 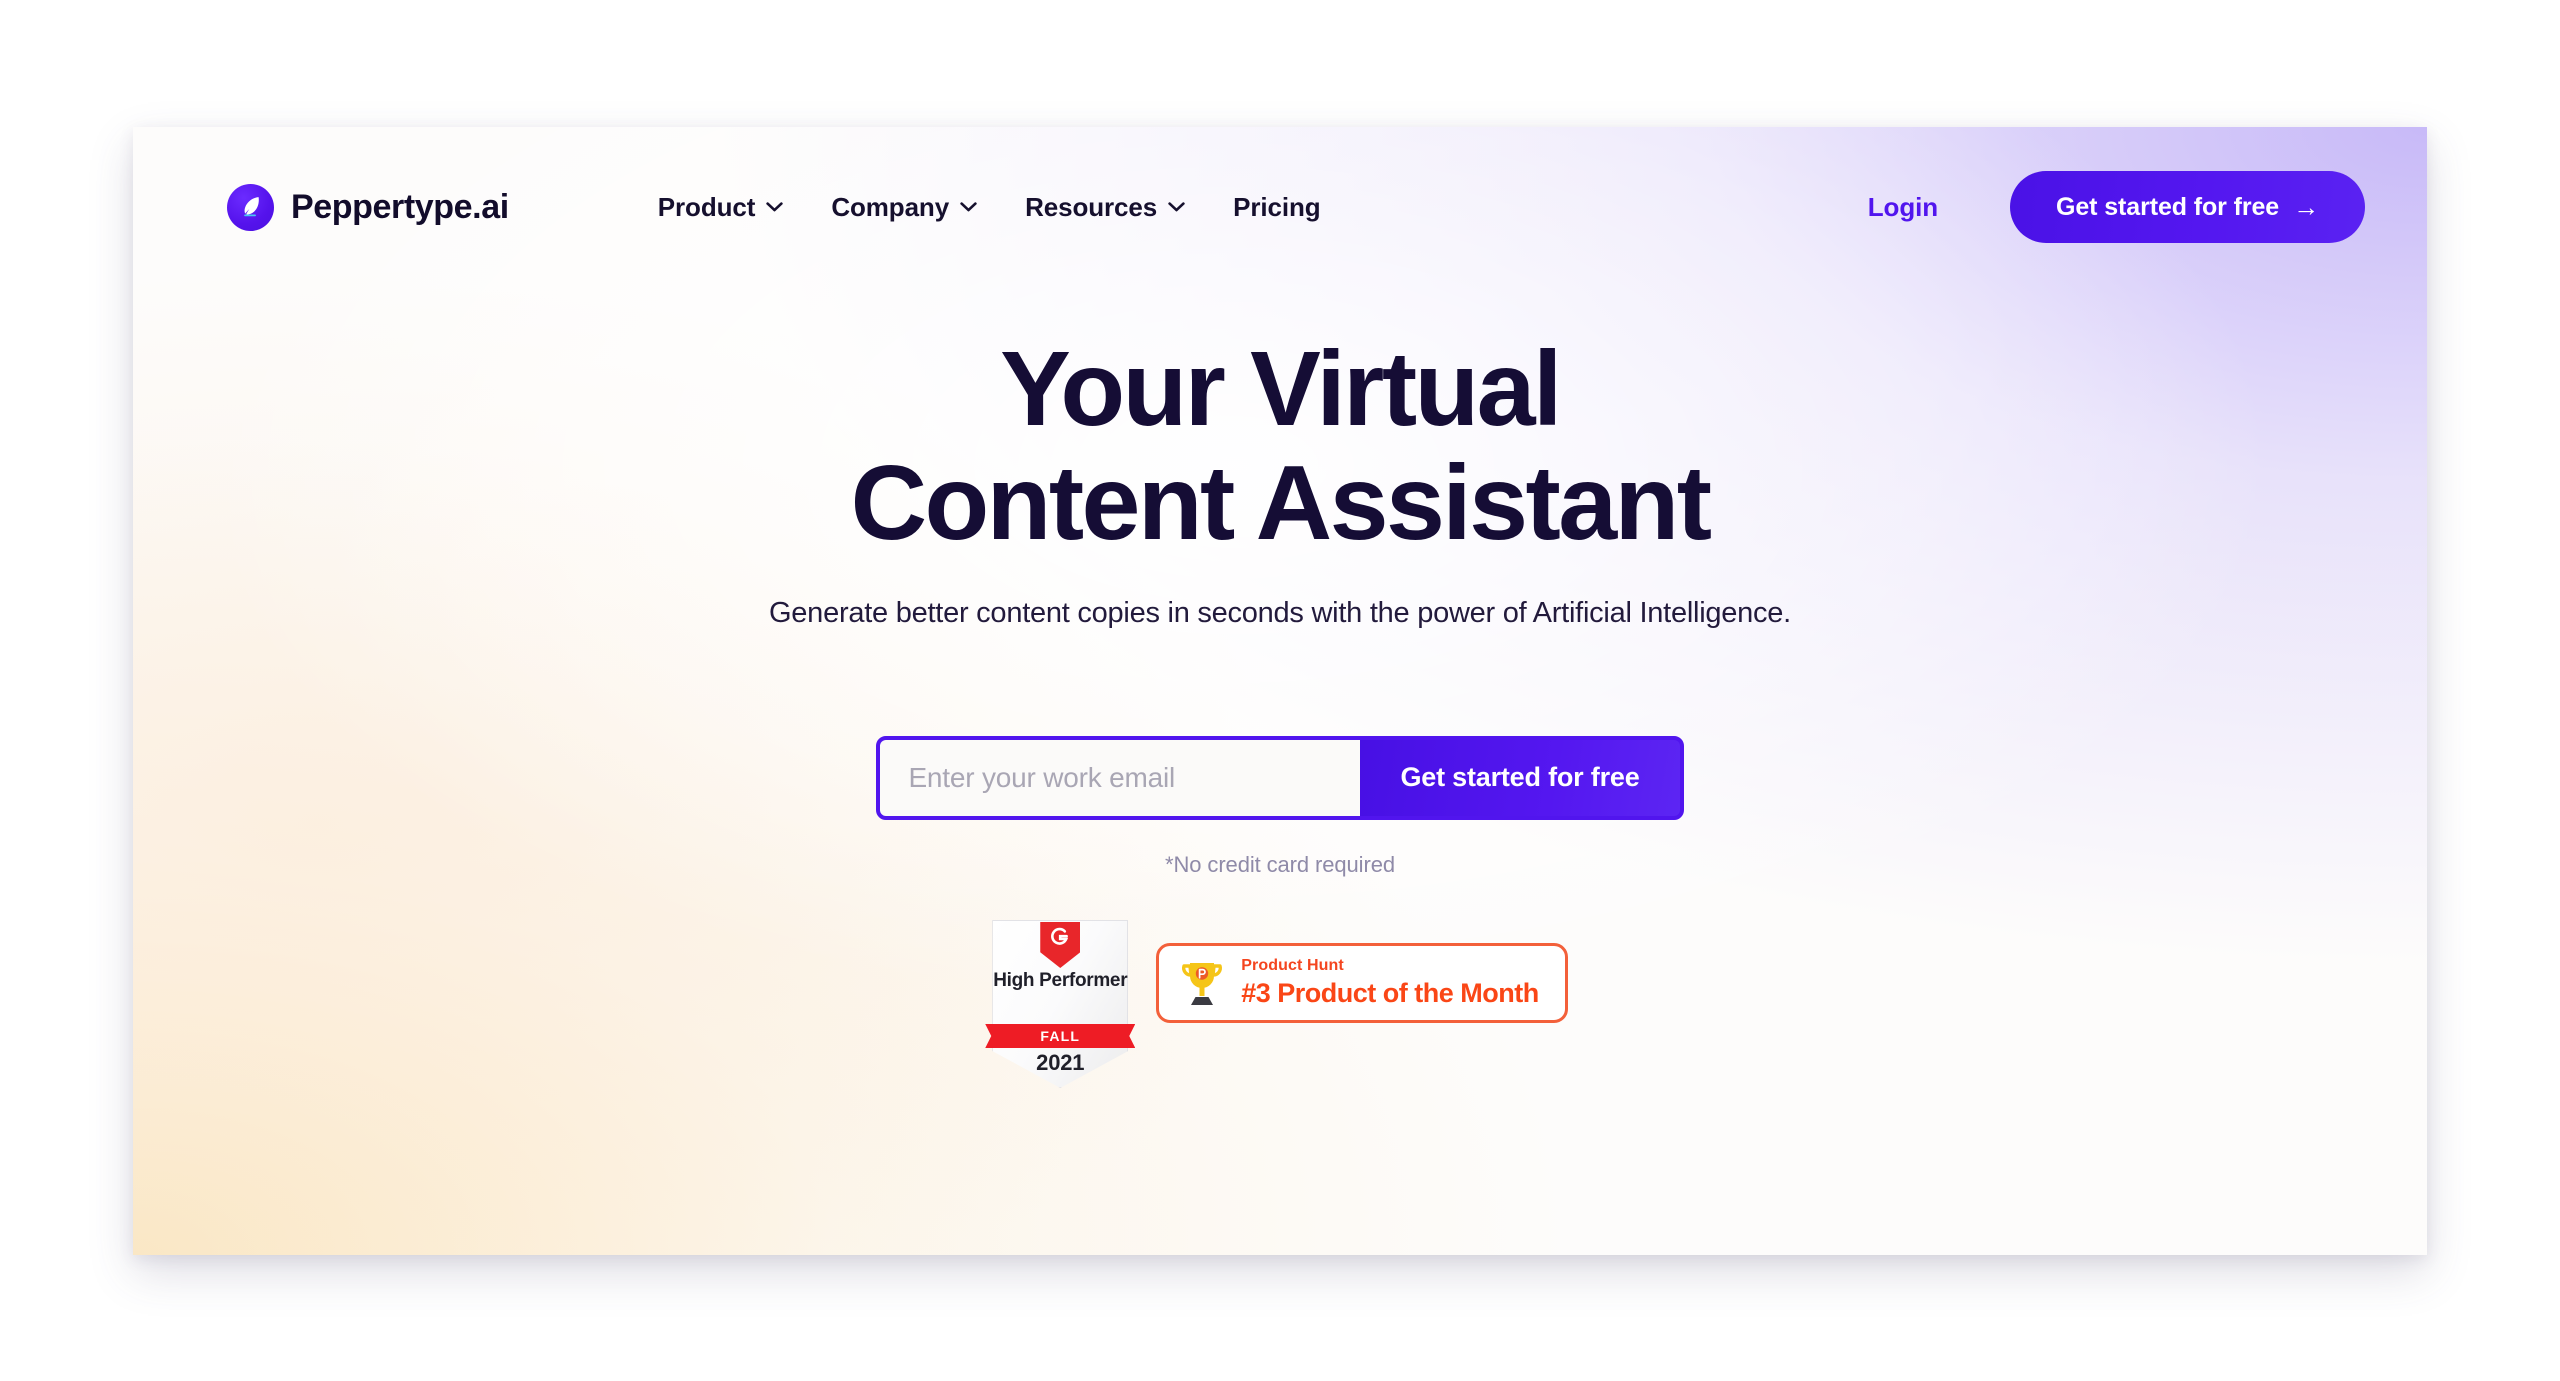 I want to click on navbar-get-started-label: Get started for free, so click(x=2168, y=206).